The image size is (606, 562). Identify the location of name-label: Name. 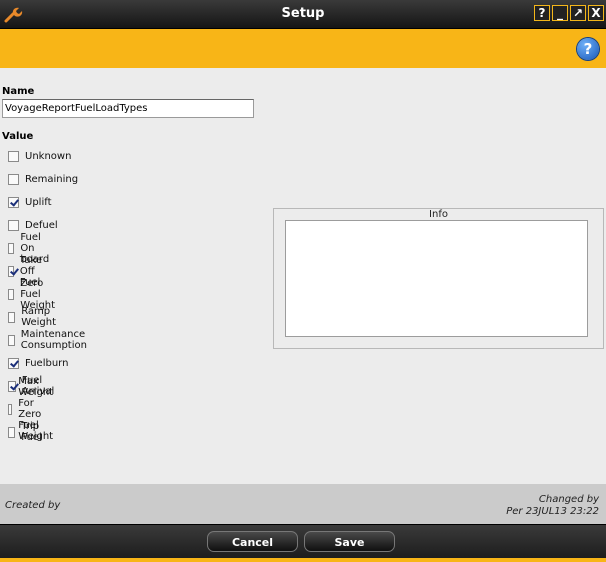
(18, 91).